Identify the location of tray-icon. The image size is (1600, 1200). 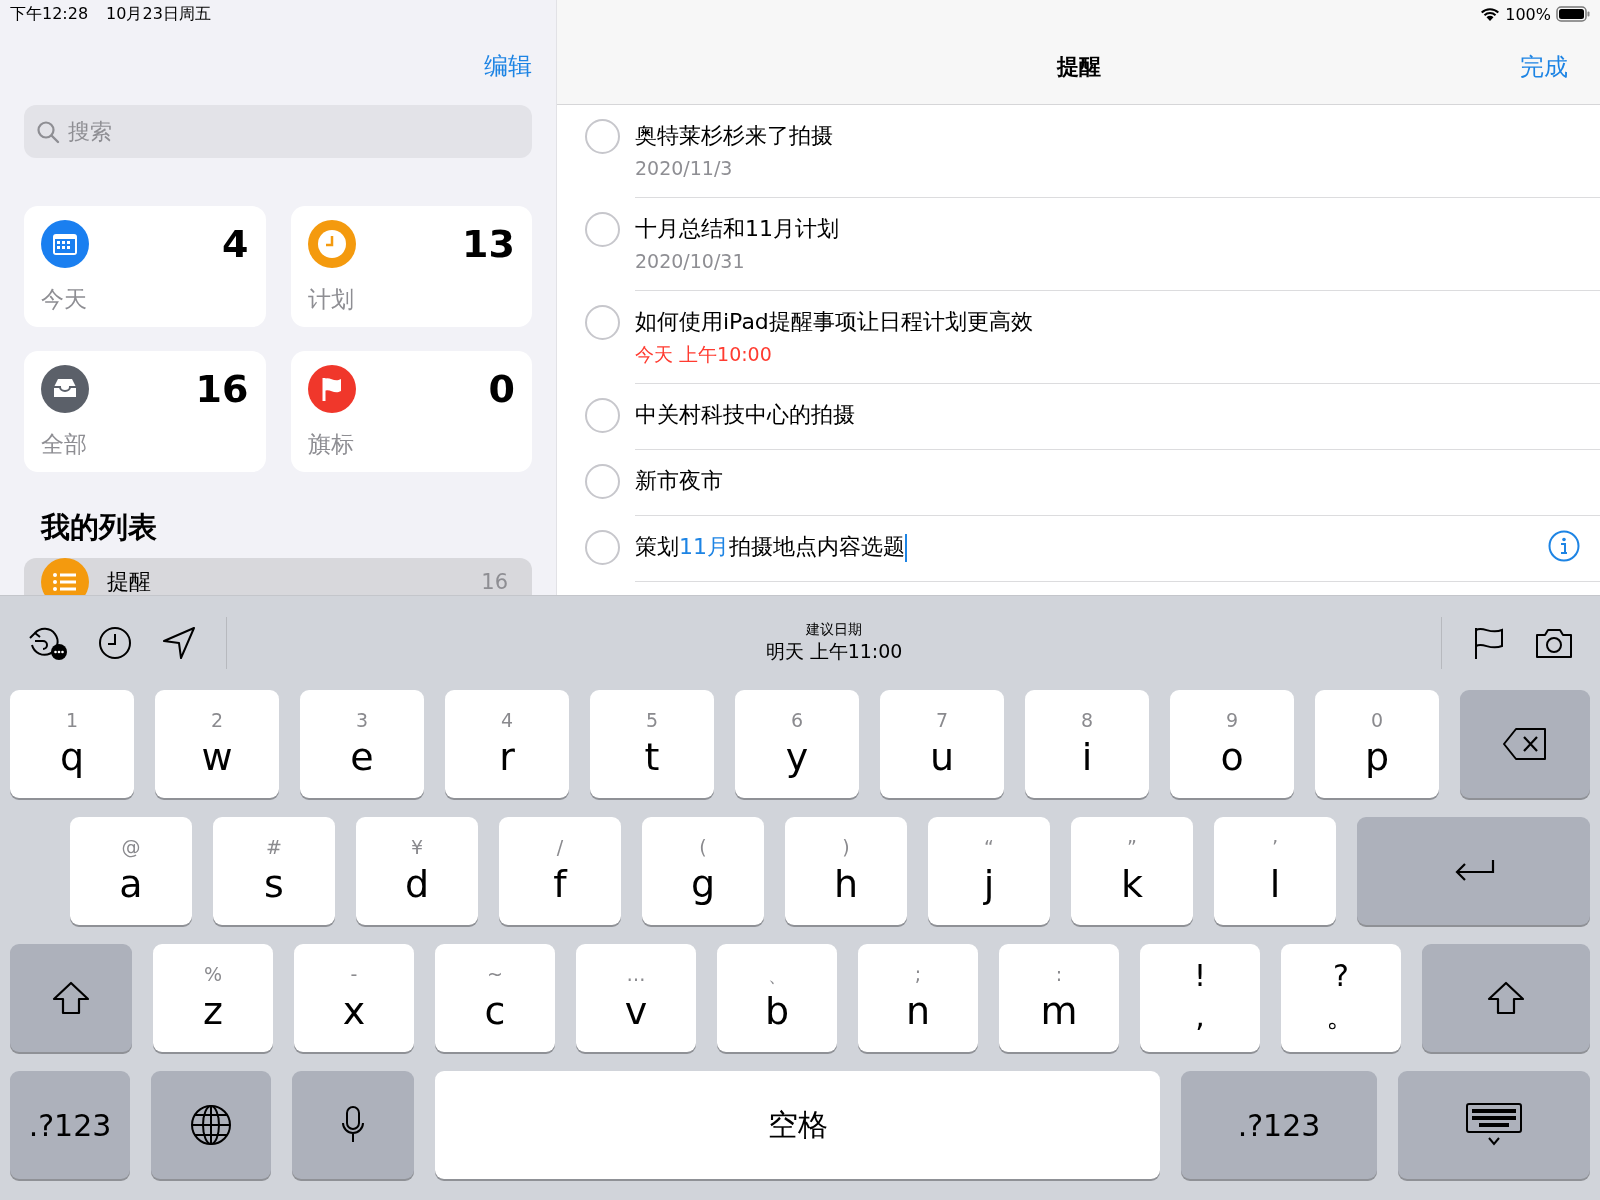
(65, 389).